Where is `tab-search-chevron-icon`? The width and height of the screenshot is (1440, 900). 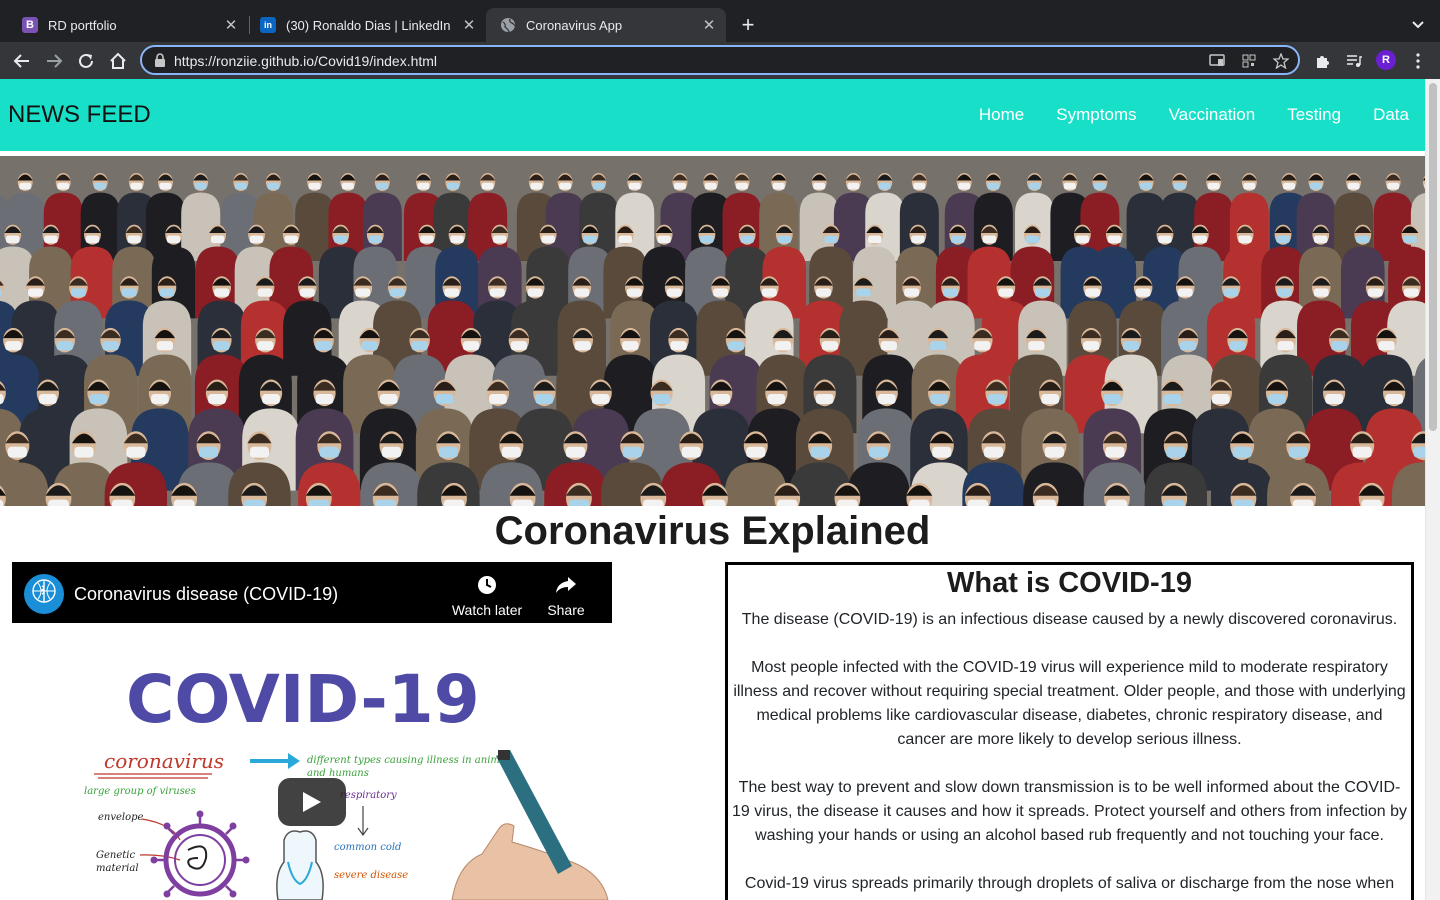 tab-search-chevron-icon is located at coordinates (1418, 25).